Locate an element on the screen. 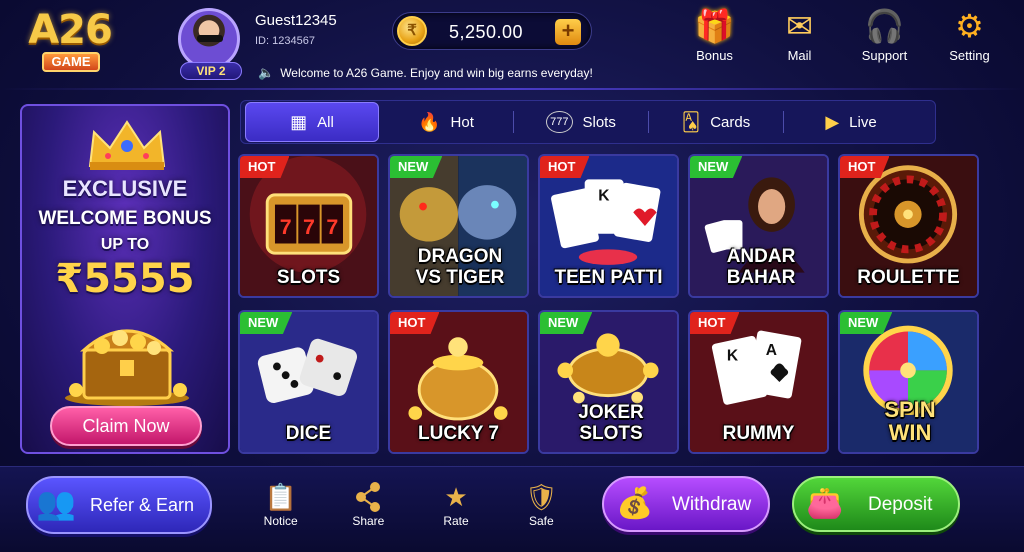  tab-hot: 🔥 Hot is located at coordinates (446, 122).